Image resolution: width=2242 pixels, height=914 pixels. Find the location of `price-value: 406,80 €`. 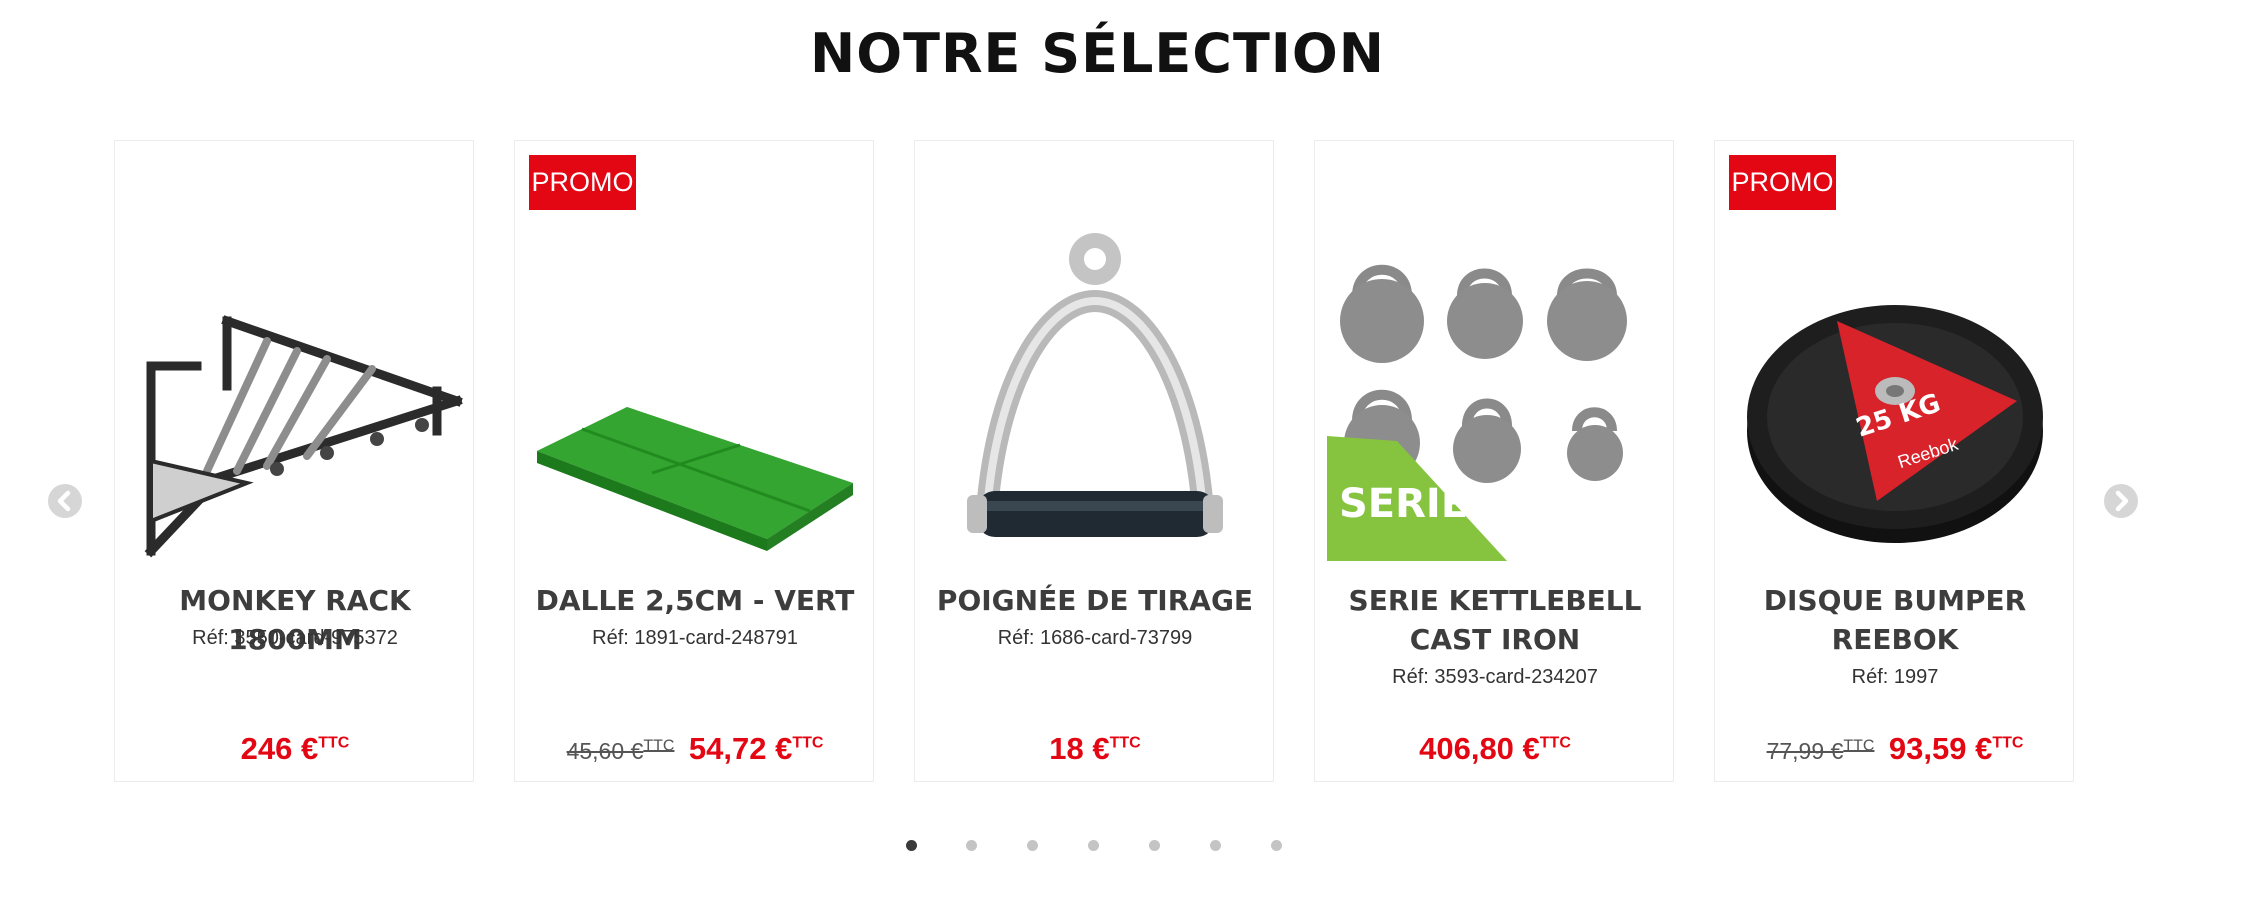

price-value: 406,80 € is located at coordinates (1479, 748).